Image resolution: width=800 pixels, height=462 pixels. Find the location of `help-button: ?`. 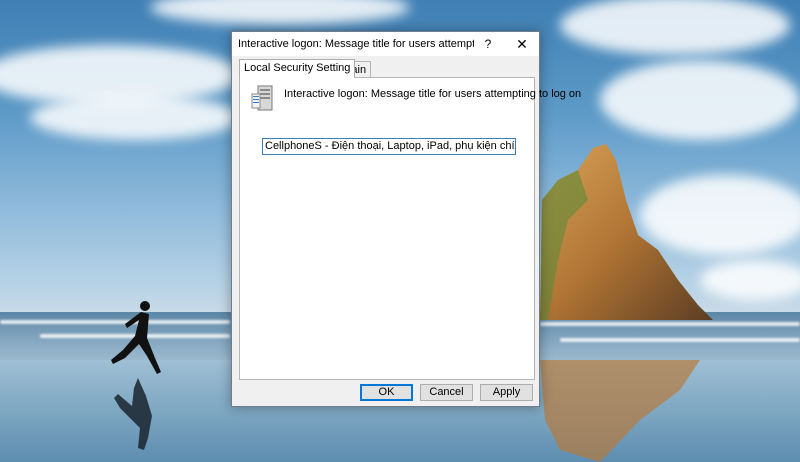

help-button: ? is located at coordinates (488, 44).